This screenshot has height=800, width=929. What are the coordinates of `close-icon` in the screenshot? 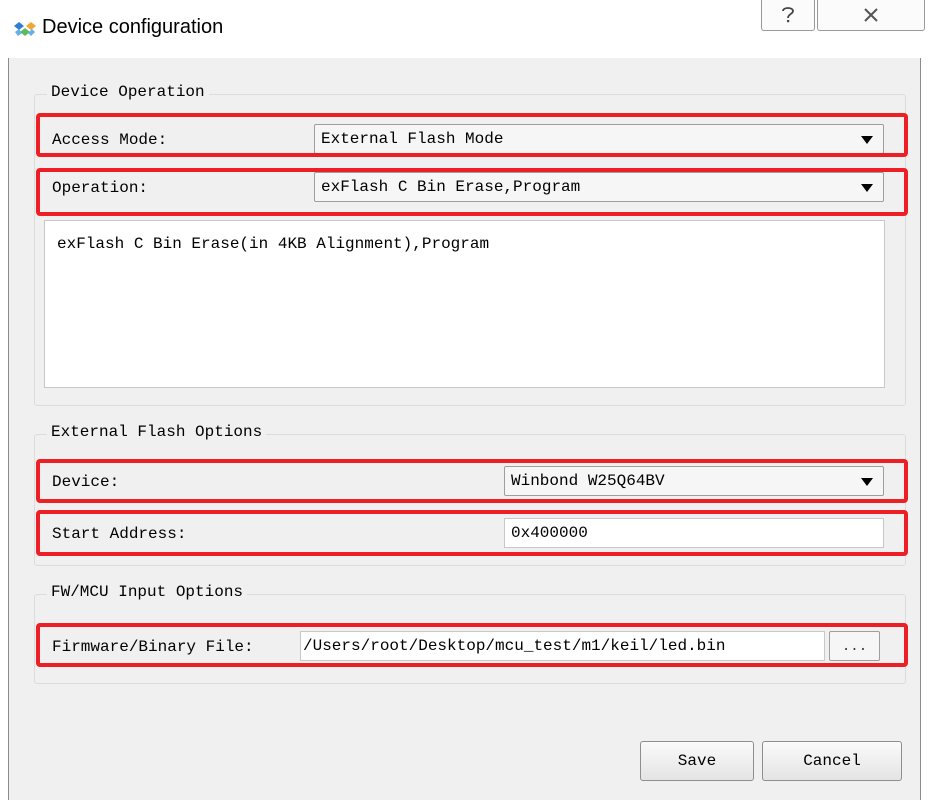 It's located at (871, 15).